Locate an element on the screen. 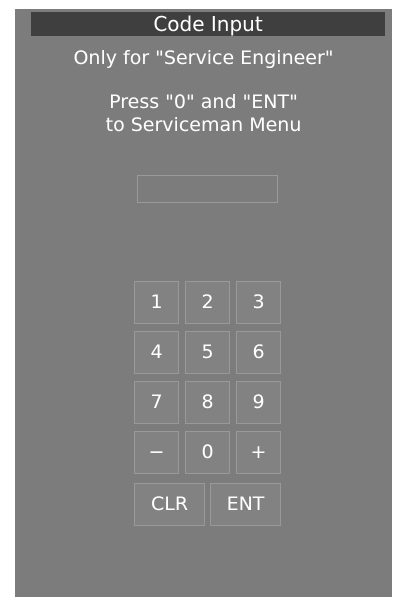 Image resolution: width=394 pixels, height=606 pixels. dialog-subtitle: Only for "Service Engineer" is located at coordinates (203, 58).